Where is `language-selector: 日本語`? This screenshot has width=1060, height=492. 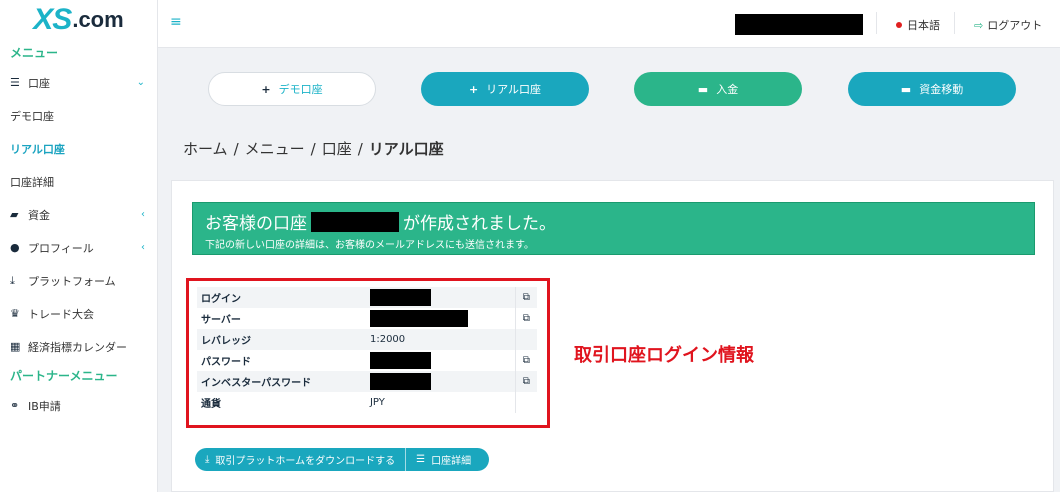
language-selector: 日本語 is located at coordinates (918, 25).